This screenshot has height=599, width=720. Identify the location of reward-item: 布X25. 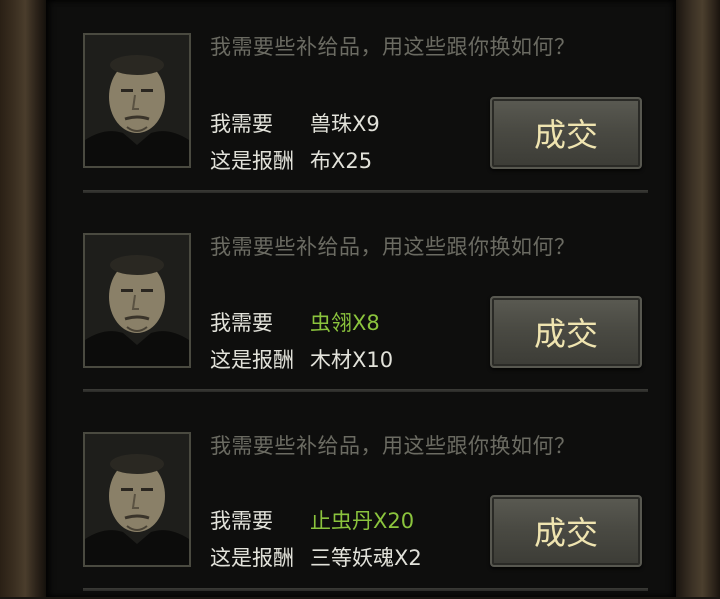
(341, 161).